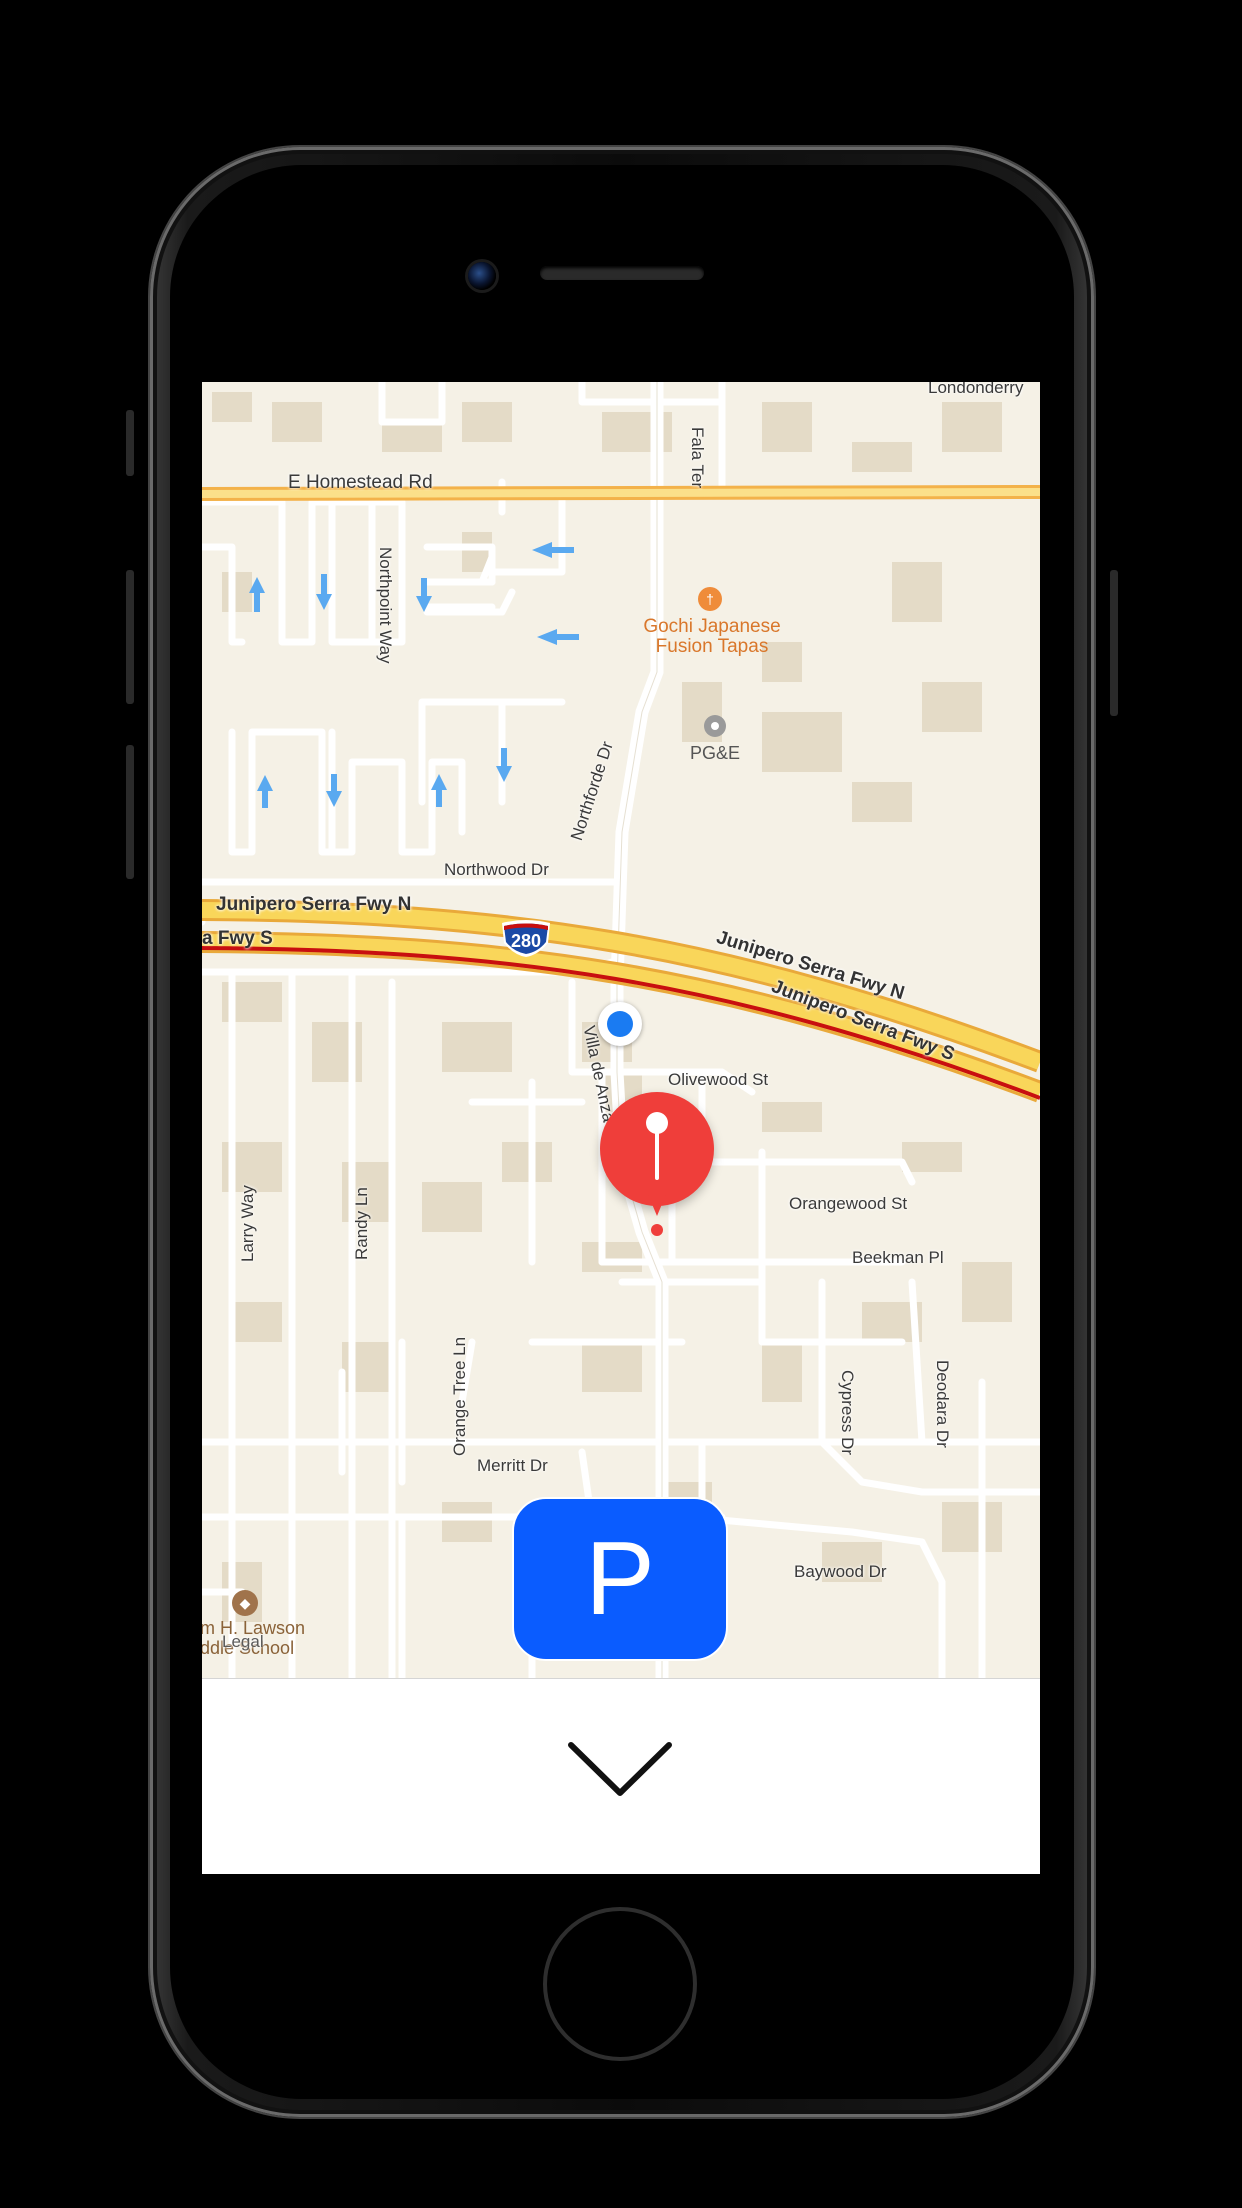 Image resolution: width=1242 pixels, height=2208 pixels. What do you see at coordinates (712, 636) in the screenshot?
I see `poi-restaurant-label: Gochi Japanese Fusion Tapas` at bounding box center [712, 636].